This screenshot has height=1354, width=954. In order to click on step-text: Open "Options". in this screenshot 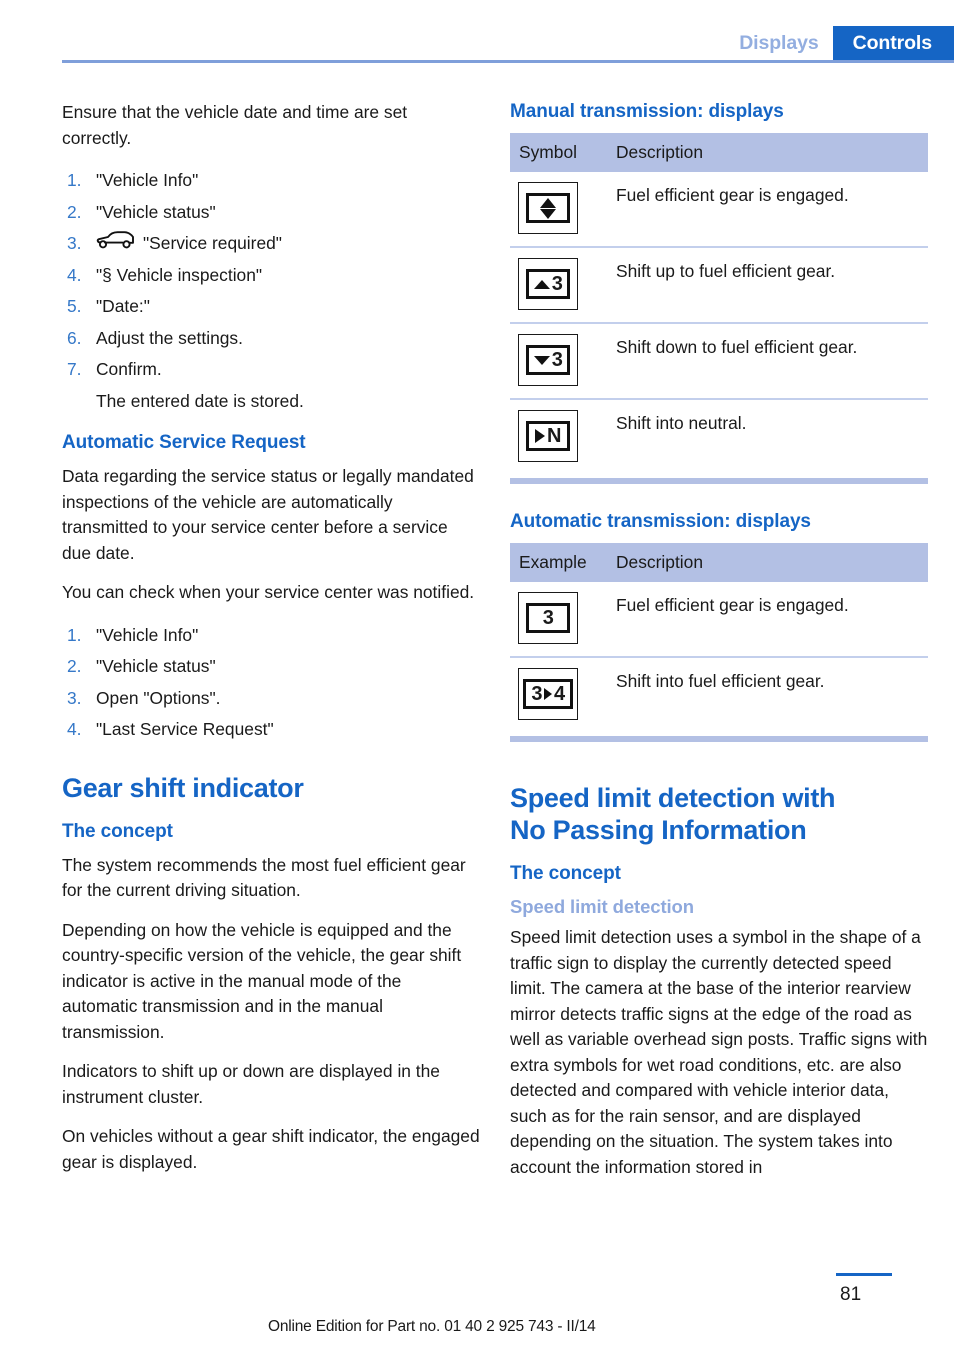, I will do `click(158, 697)`.